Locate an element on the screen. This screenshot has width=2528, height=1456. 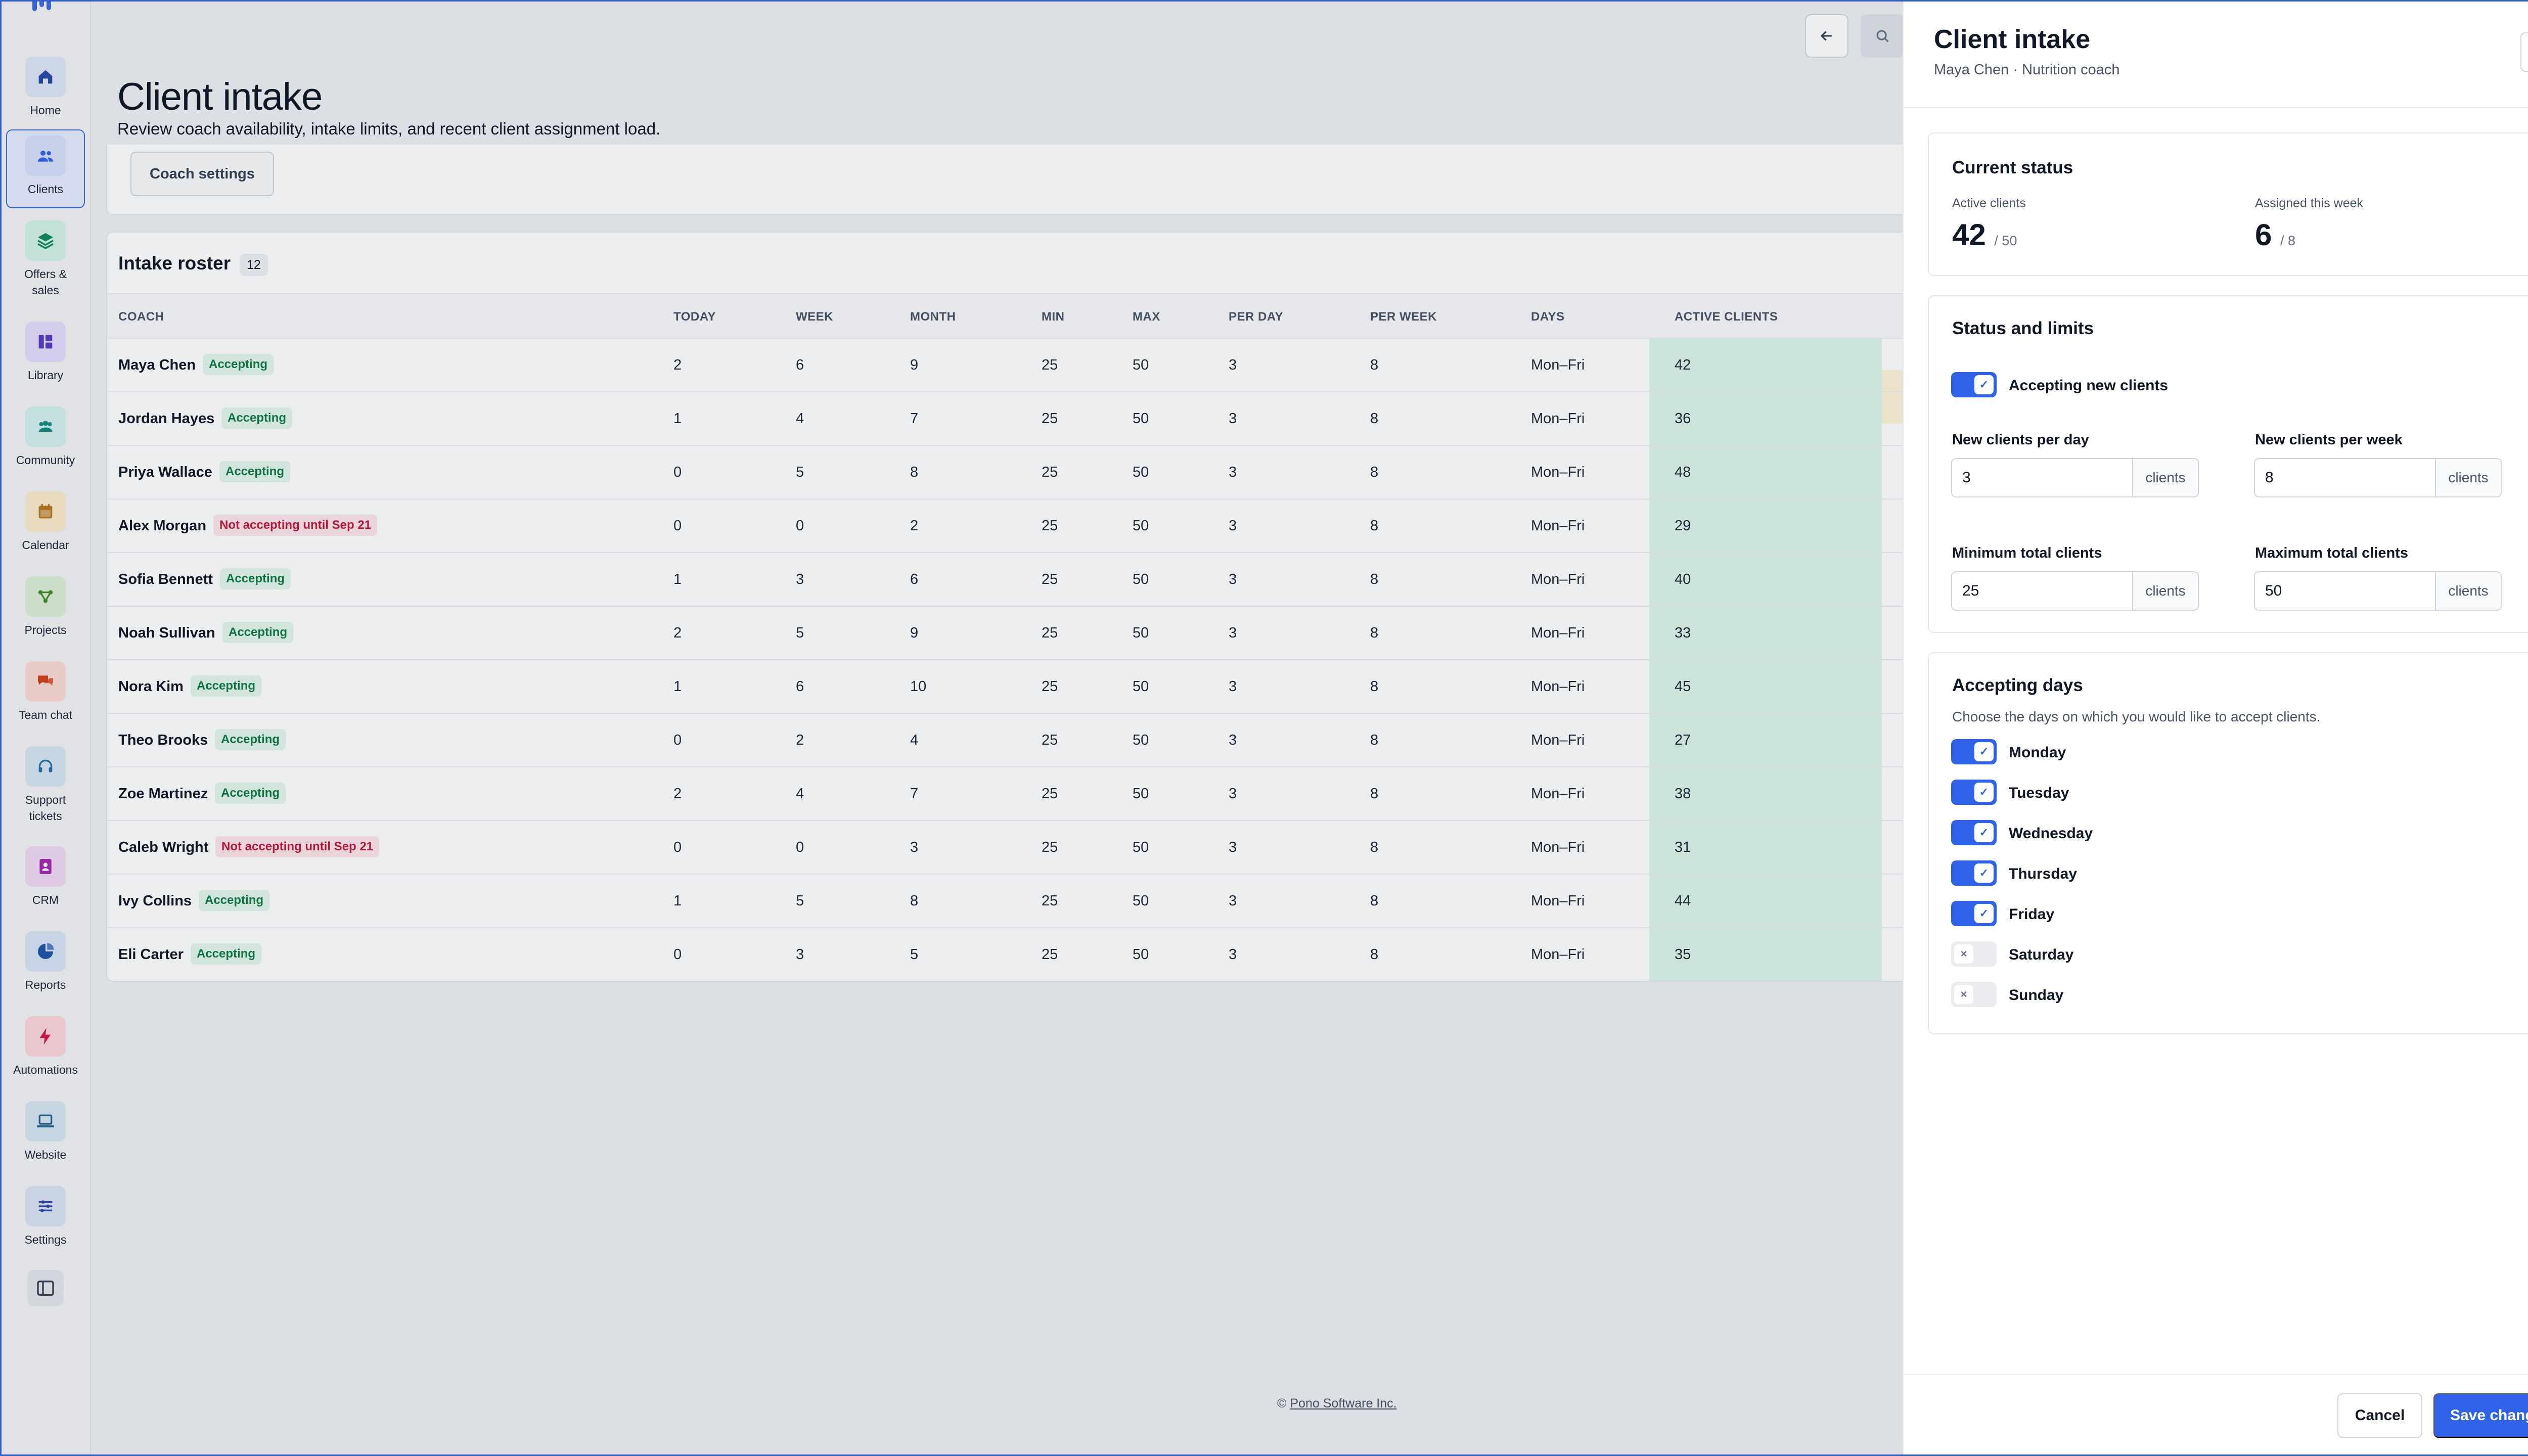
per-day-field: clients is located at coordinates (2075, 477).